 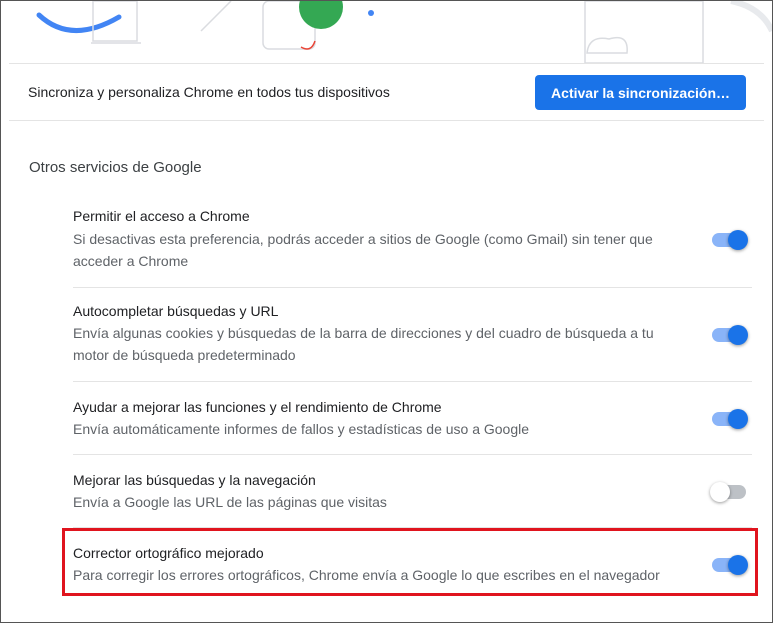 I want to click on section-title: Otros servicios de Google, so click(x=115, y=167).